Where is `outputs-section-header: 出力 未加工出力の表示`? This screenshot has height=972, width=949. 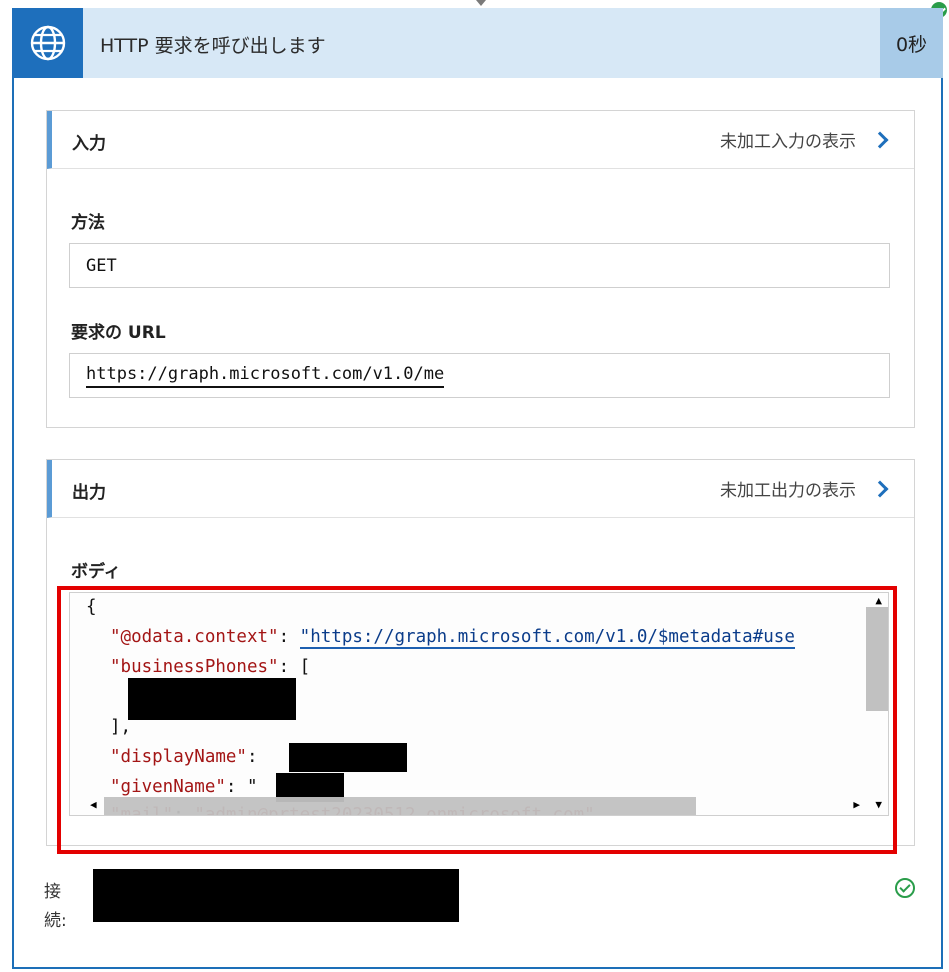
outputs-section-header: 出力 未加工出力の表示 is located at coordinates (480, 489).